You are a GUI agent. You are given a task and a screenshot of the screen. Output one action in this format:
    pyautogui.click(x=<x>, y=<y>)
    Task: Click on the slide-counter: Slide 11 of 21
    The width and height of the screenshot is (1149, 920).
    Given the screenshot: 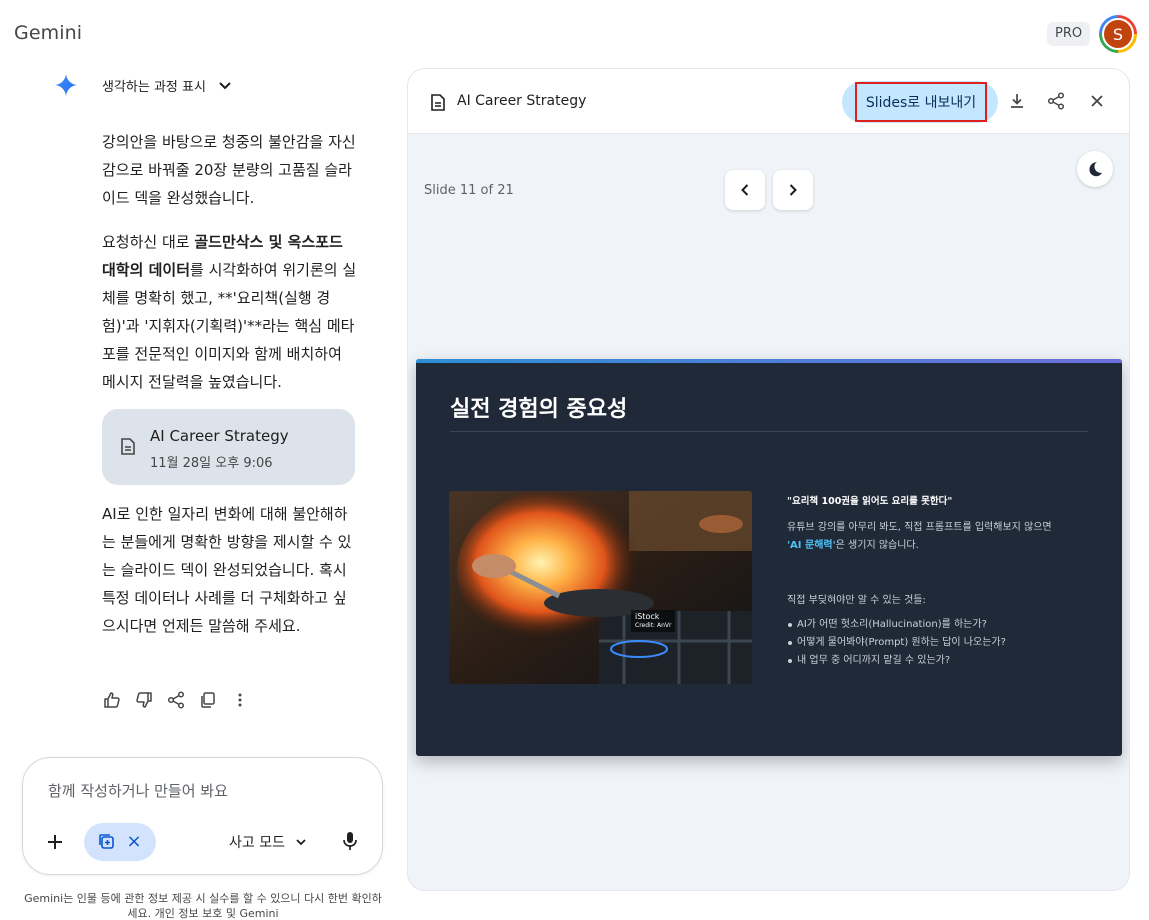 What is the action you would take?
    pyautogui.click(x=469, y=190)
    